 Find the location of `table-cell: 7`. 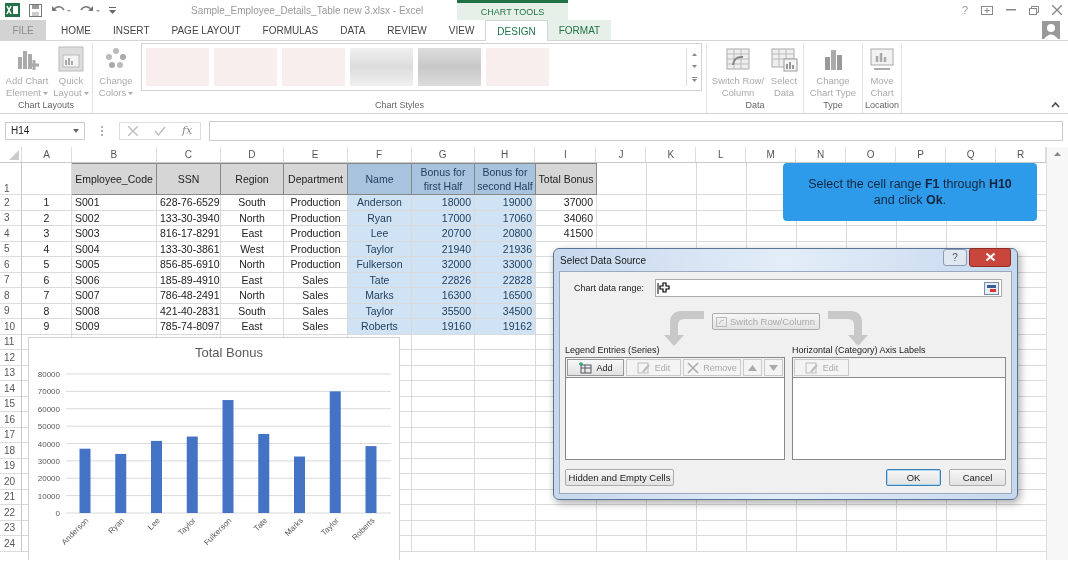

table-cell: 7 is located at coordinates (47, 296).